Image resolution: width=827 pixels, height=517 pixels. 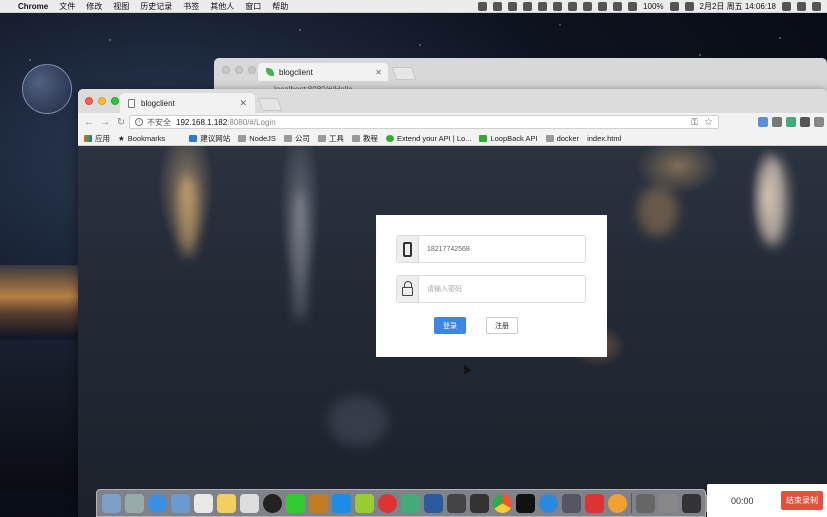 What do you see at coordinates (253, 6) in the screenshot?
I see `menu-window: 窗口` at bounding box center [253, 6].